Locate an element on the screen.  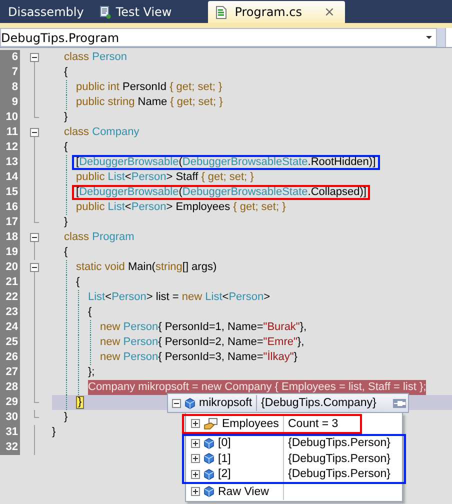
variable-value: {DebugTips.Company} is located at coordinates (318, 403).